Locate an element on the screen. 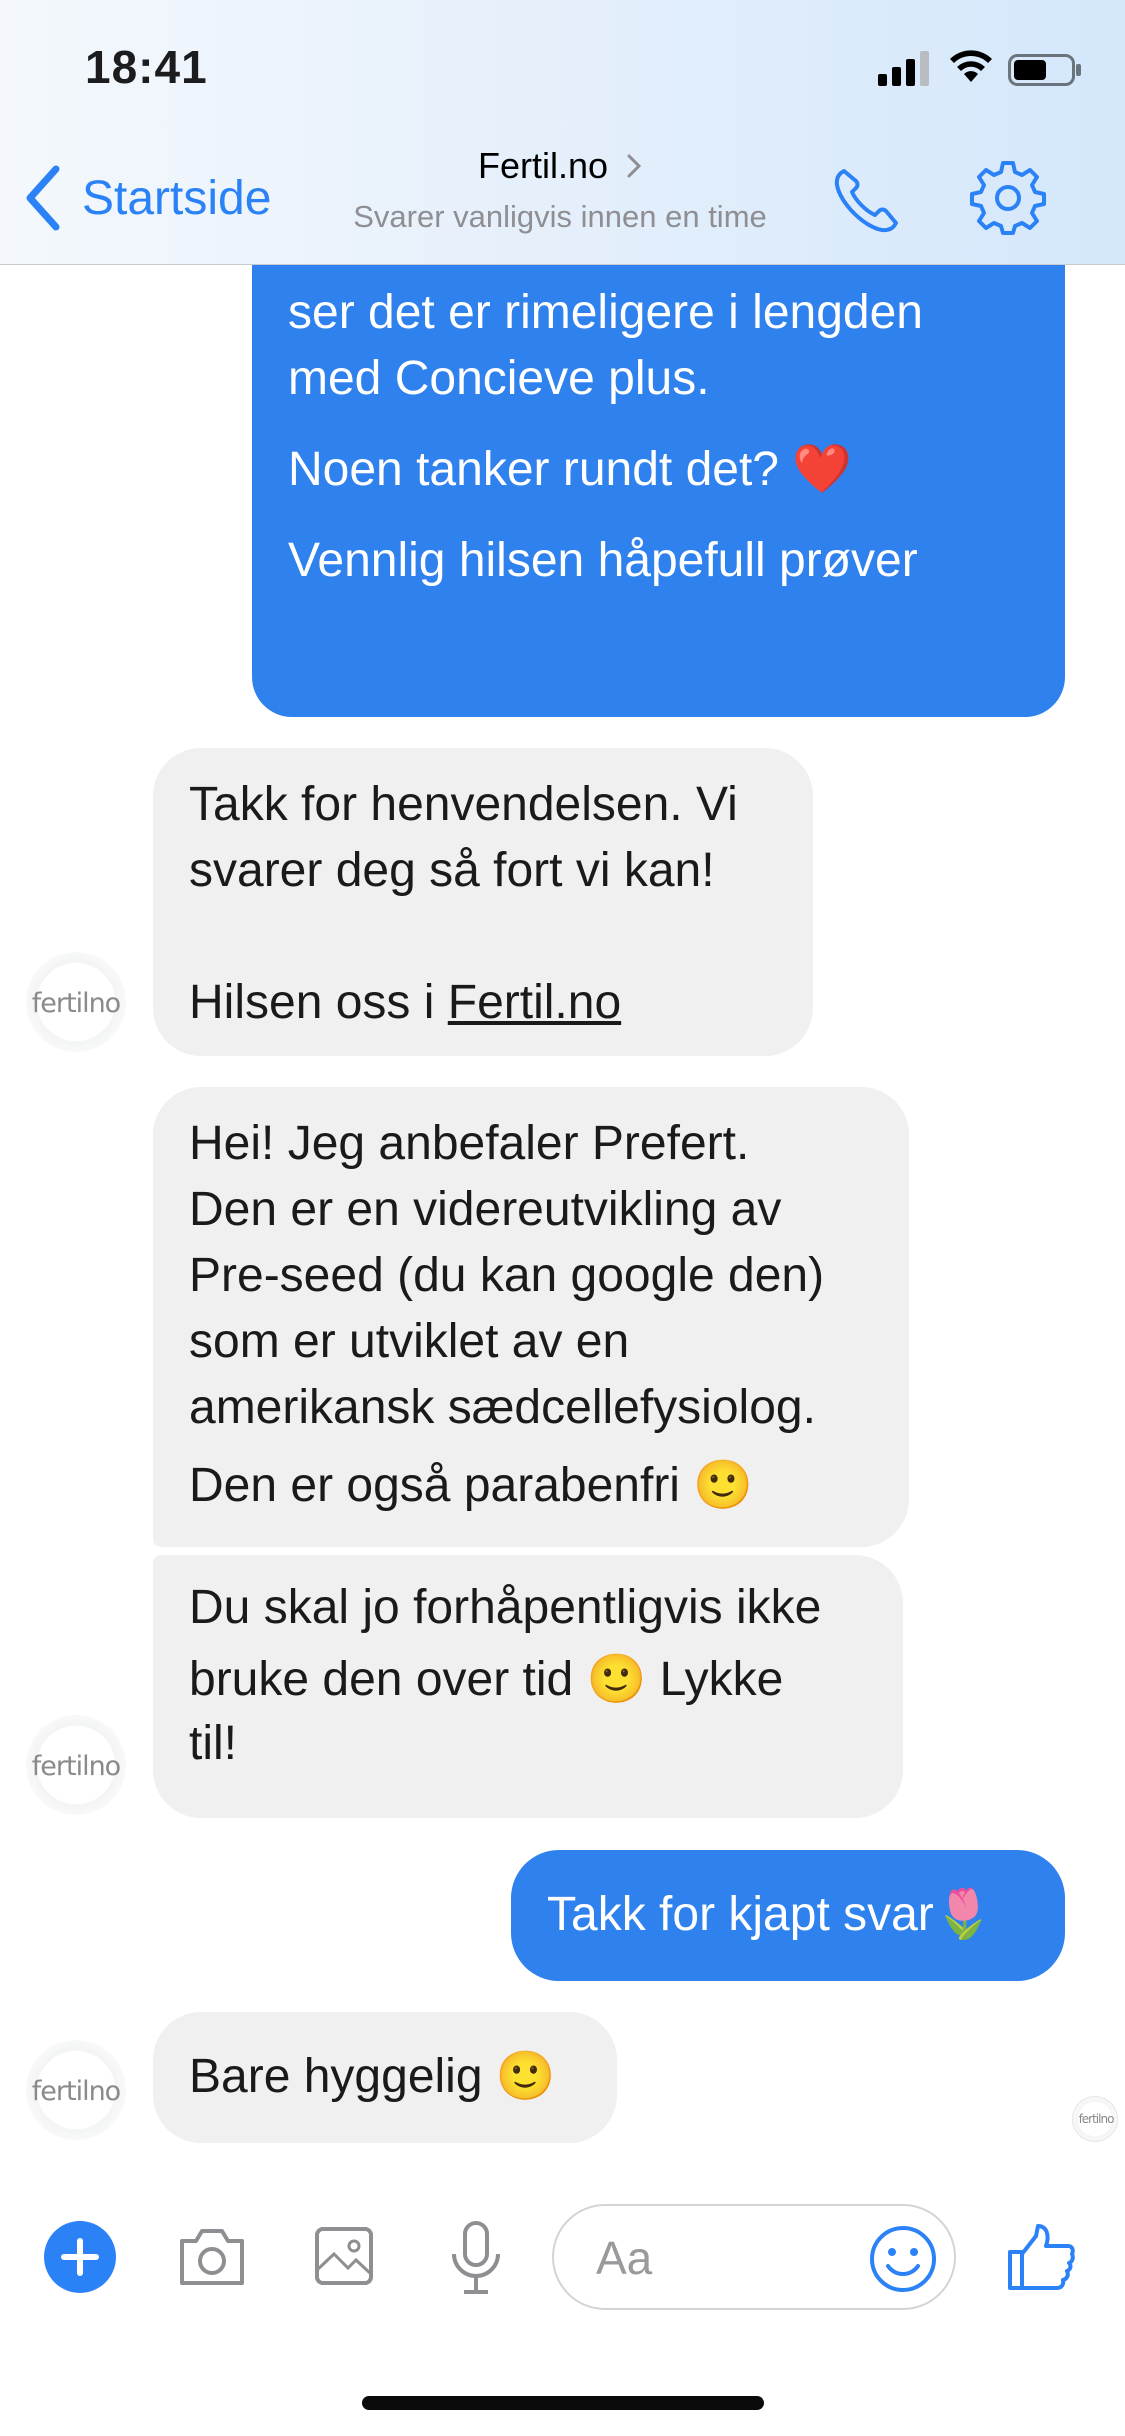  back-label: Startside is located at coordinates (177, 198).